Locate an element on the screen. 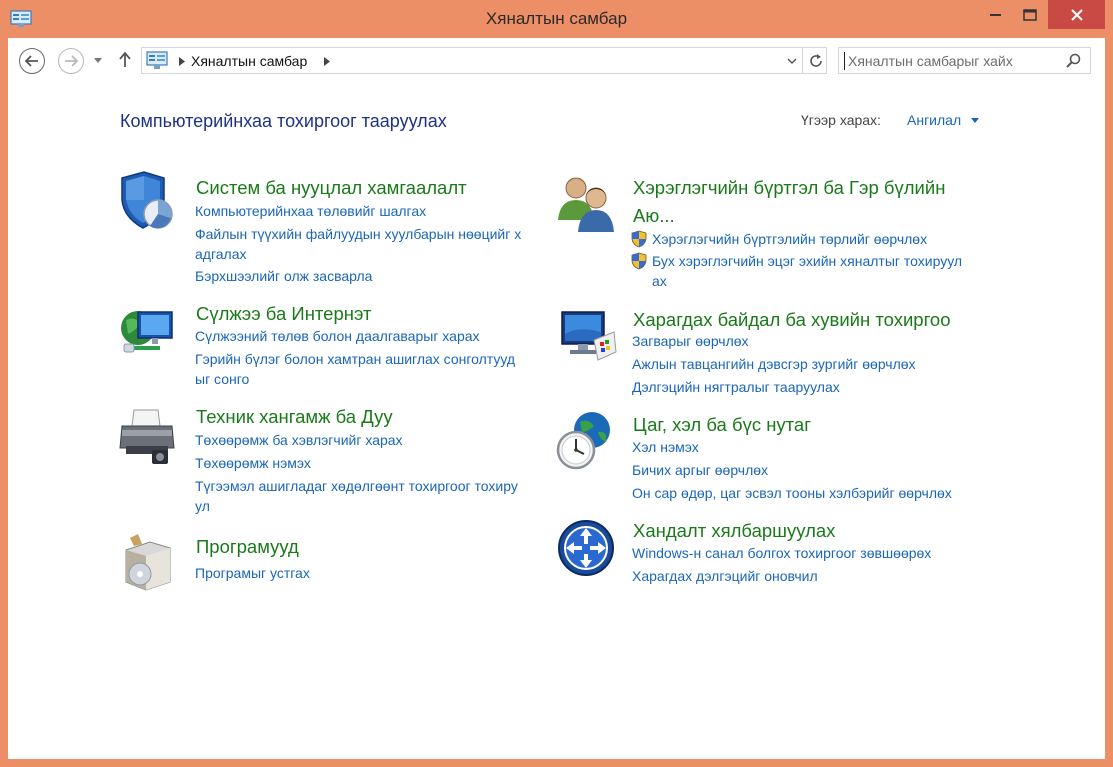 The width and height of the screenshot is (1113, 767). close-icon is located at coordinates (1076, 14).